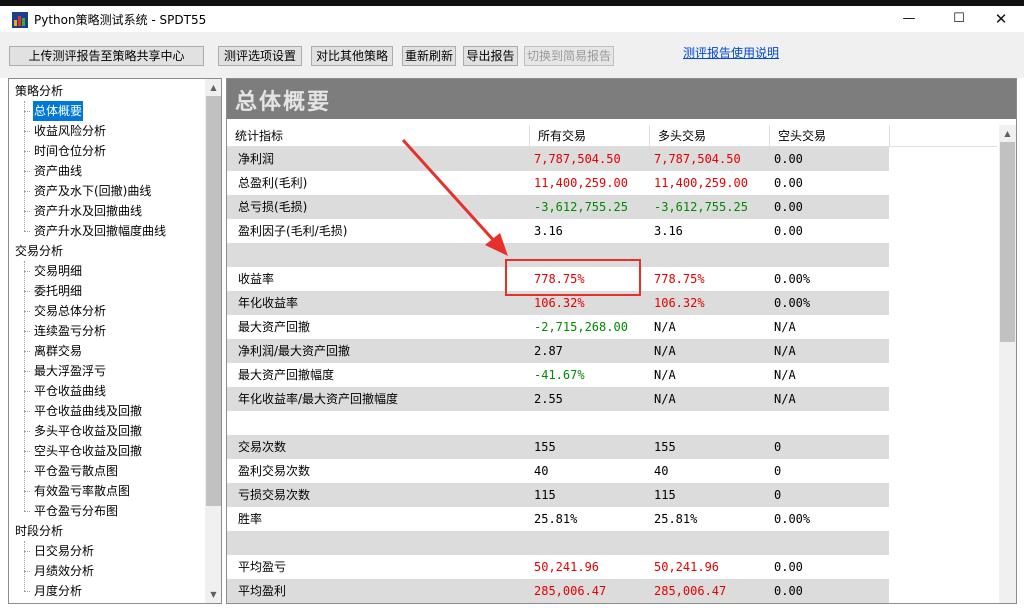  I want to click on header-short-trades: 空头交易, so click(830, 136).